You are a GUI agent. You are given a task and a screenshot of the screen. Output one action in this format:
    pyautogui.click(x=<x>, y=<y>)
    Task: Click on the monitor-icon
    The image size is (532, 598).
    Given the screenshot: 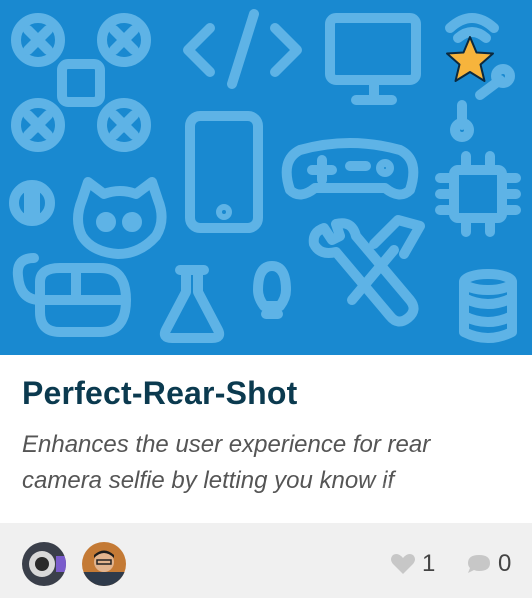 What is the action you would take?
    pyautogui.click(x=373, y=59)
    